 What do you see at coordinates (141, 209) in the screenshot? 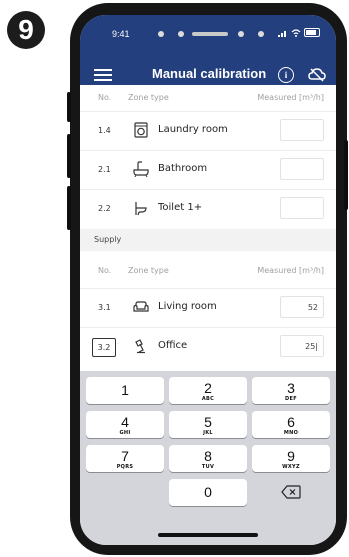
I see `toilet-icon` at bounding box center [141, 209].